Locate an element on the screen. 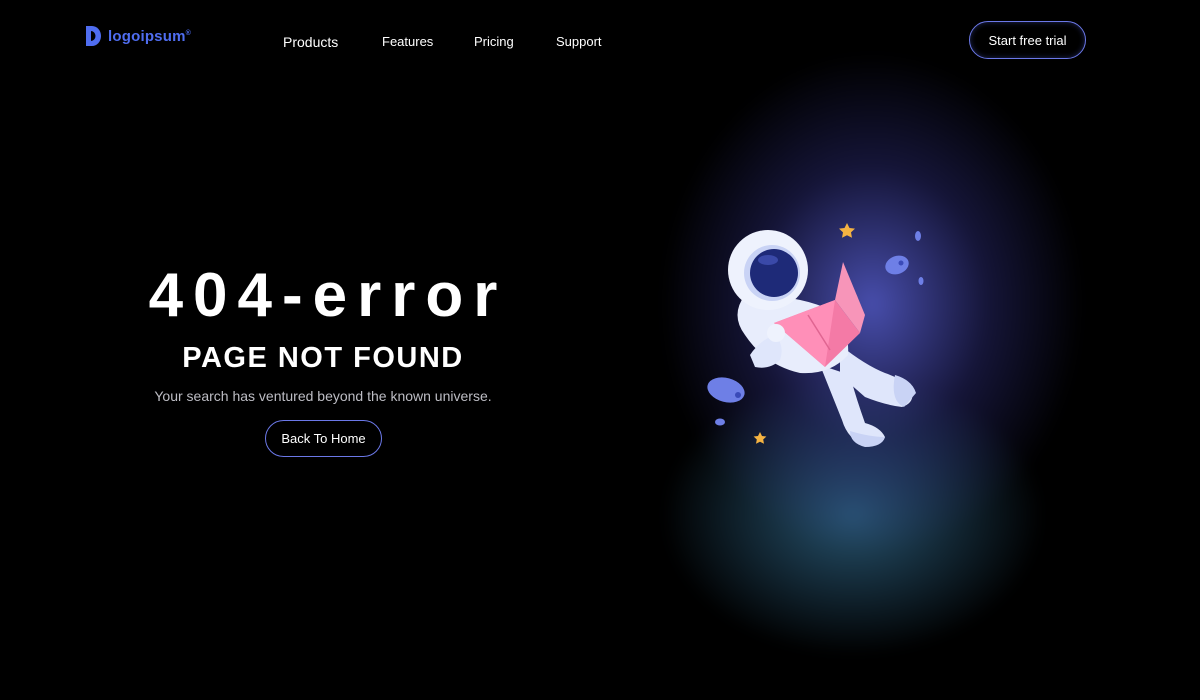 This screenshot has height=700, width=1200. error-title: 404-error is located at coordinates (328, 295).